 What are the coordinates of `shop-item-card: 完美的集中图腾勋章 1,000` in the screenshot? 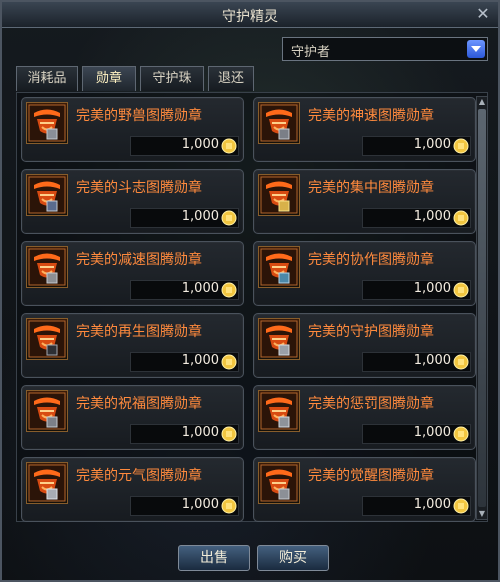 It's located at (364, 201).